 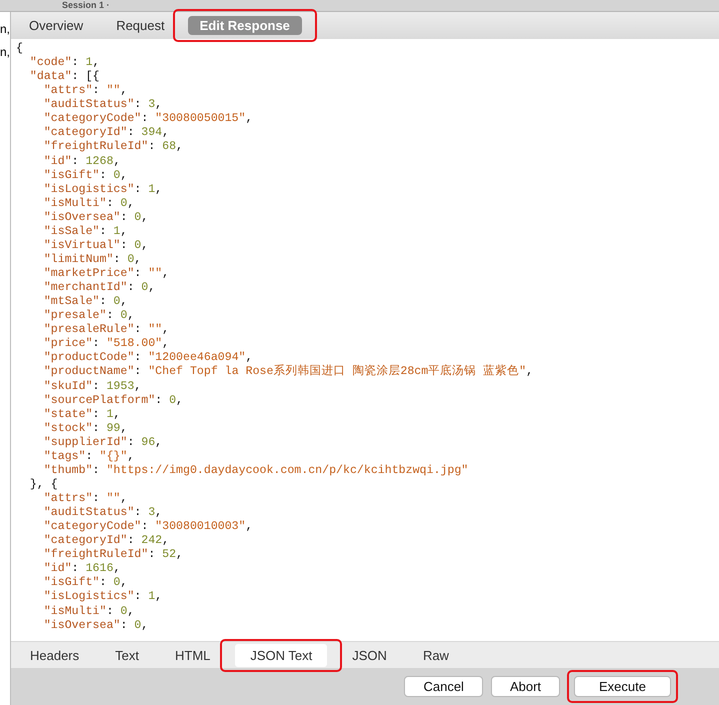 What do you see at coordinates (64, 63) in the screenshot?
I see `code-line: "code": 1,` at bounding box center [64, 63].